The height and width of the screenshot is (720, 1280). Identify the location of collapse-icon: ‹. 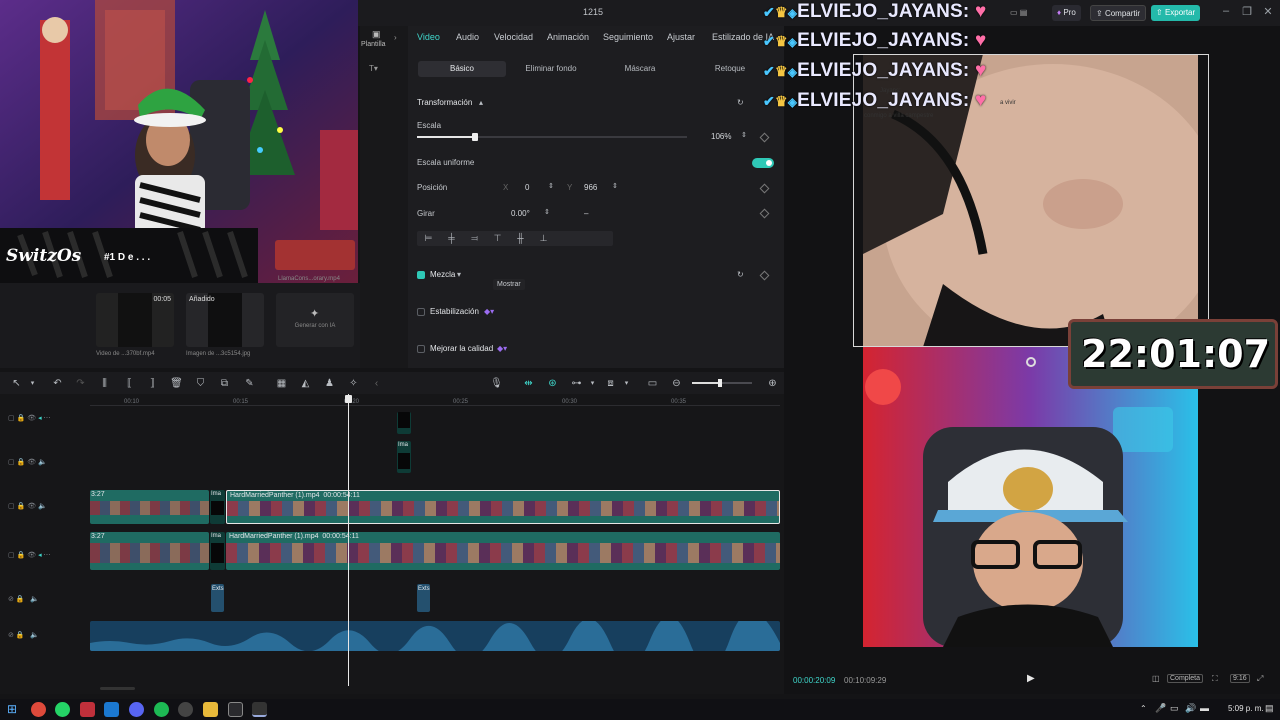
(376, 383).